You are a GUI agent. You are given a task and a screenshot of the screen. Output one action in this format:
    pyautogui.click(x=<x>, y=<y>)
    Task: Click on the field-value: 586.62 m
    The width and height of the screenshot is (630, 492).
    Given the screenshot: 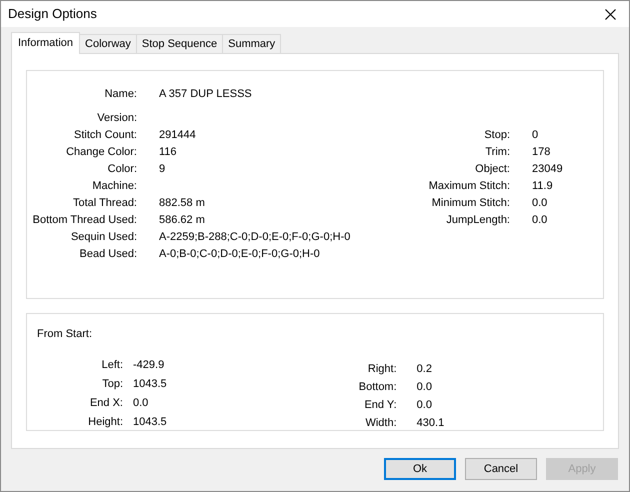 What is the action you would take?
    pyautogui.click(x=182, y=220)
    